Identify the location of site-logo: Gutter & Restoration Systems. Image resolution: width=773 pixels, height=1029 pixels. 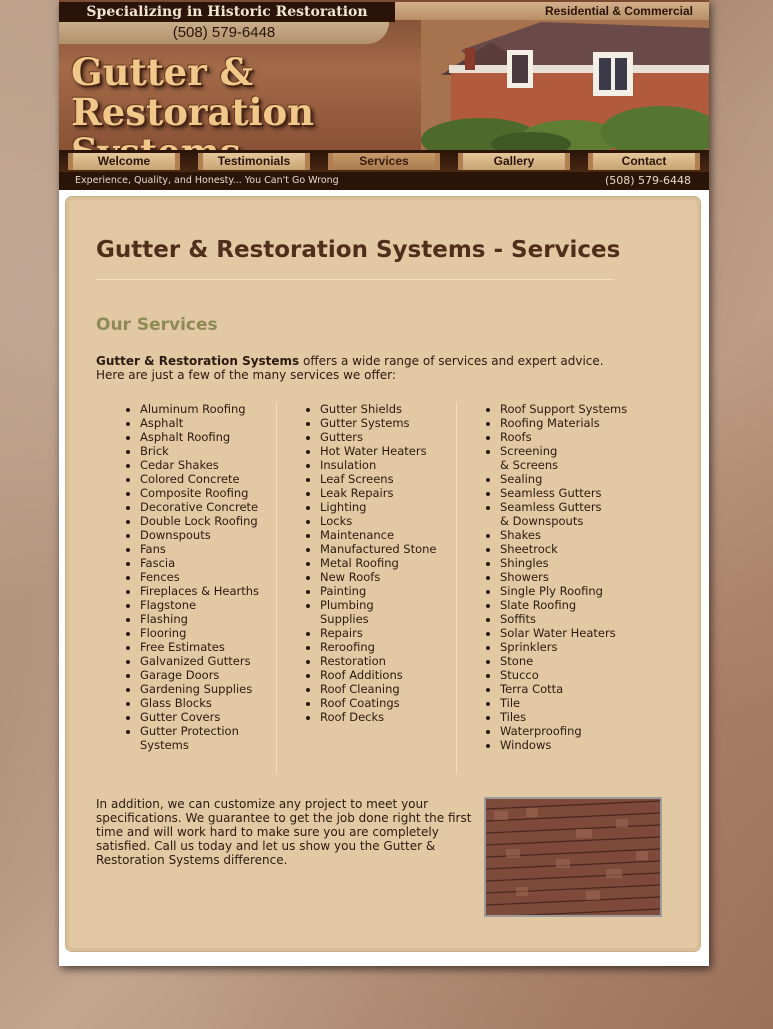
(286, 101).